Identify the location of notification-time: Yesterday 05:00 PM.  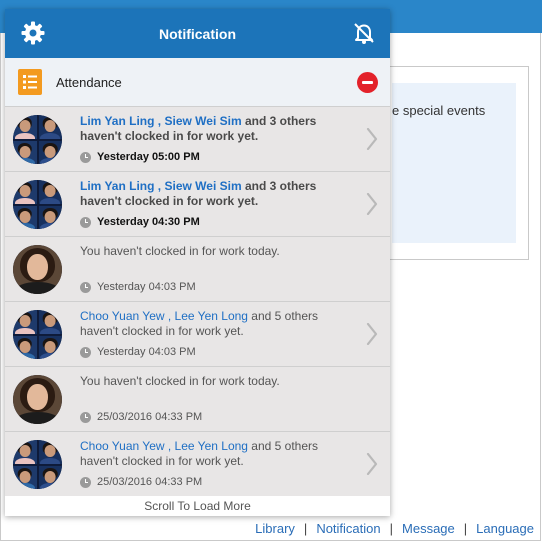
(140, 157).